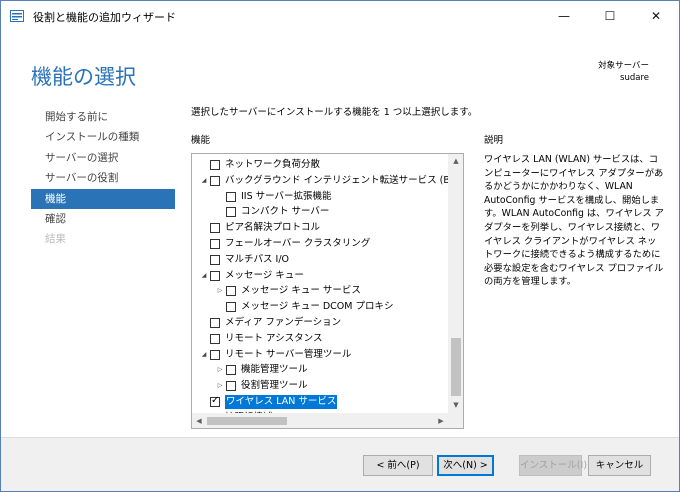  I want to click on tree-item-label: メディア ファンデーション, so click(283, 323).